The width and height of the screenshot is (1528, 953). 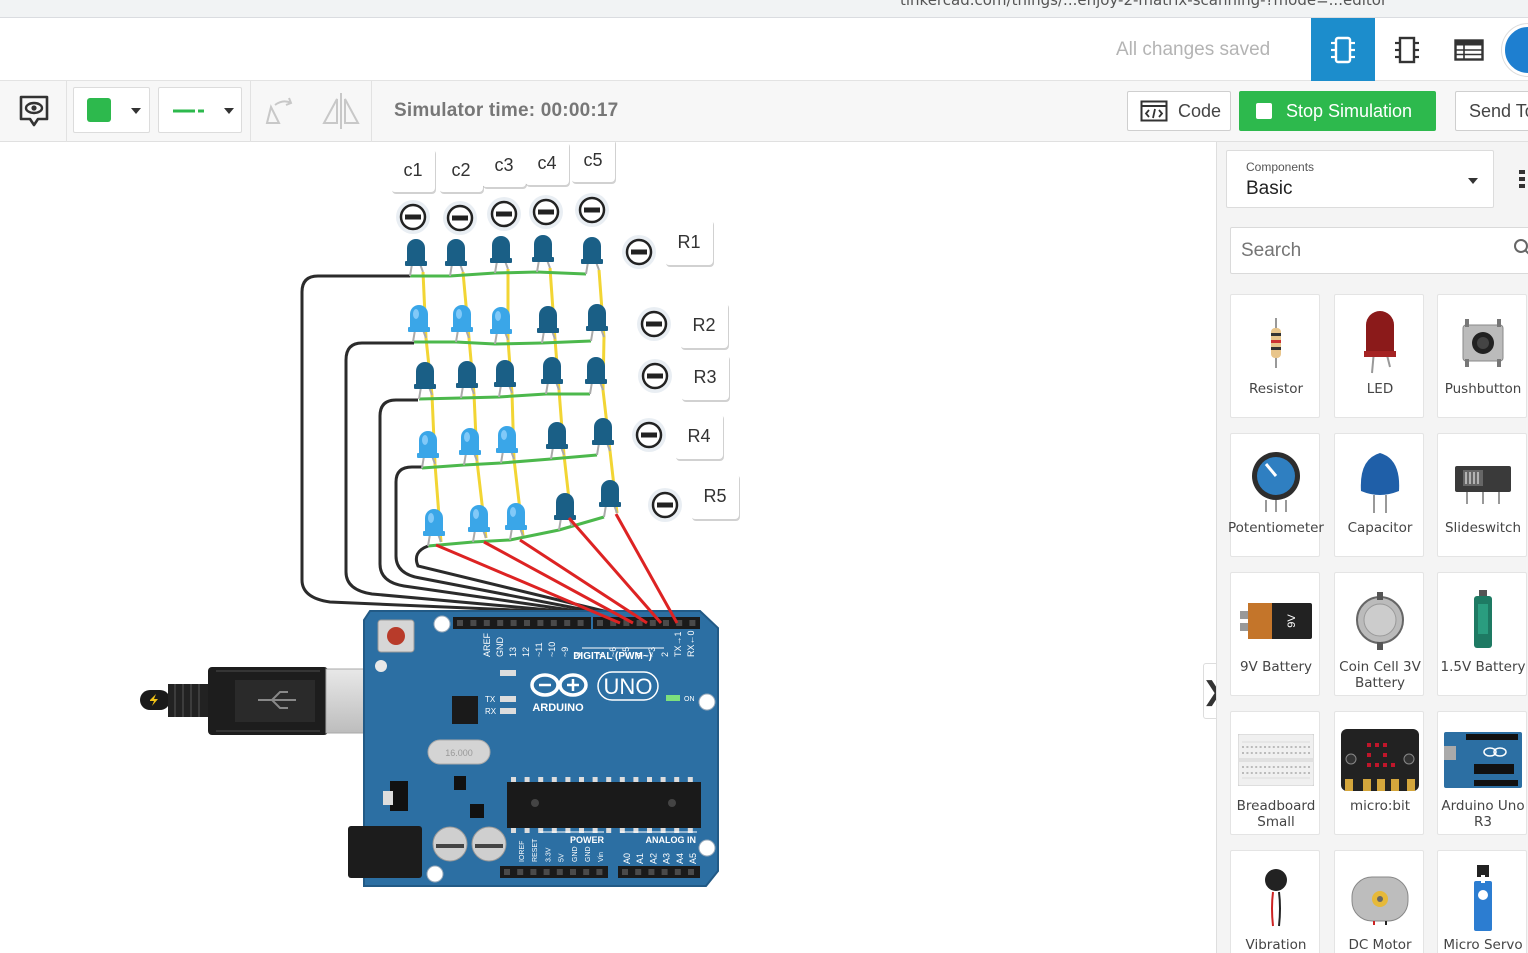 I want to click on component-card: Arduino Uno R3, so click(x=1482, y=773).